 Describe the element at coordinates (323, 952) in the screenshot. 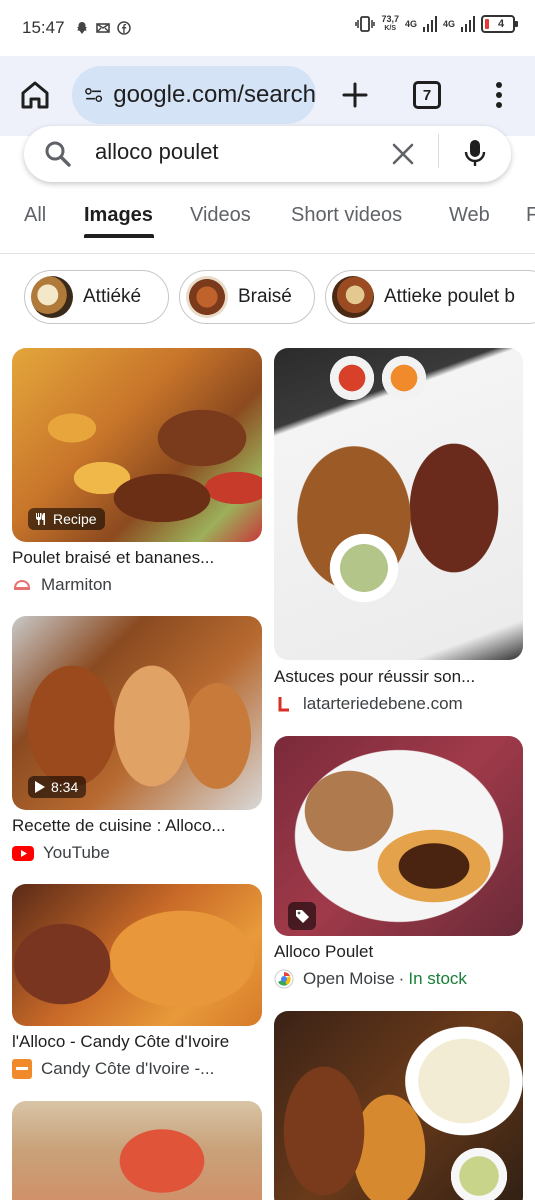

I see `result-title: Alloco Poulet` at that location.